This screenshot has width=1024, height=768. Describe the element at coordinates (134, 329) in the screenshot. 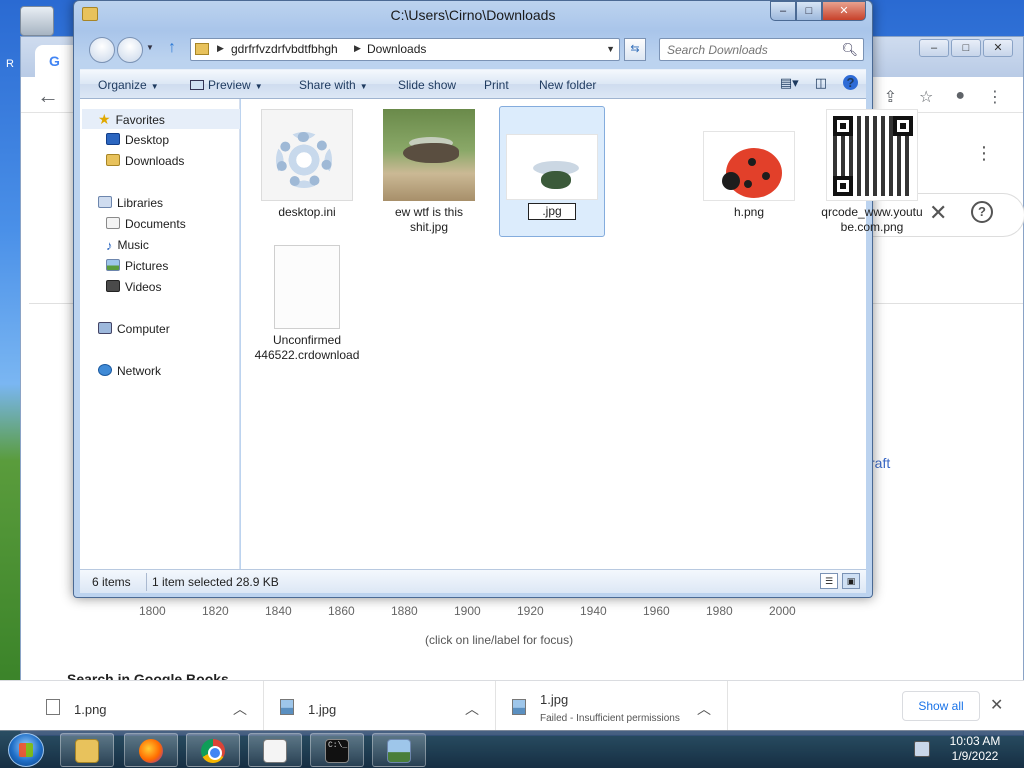

I see `nav-item-computer: Computer` at that location.